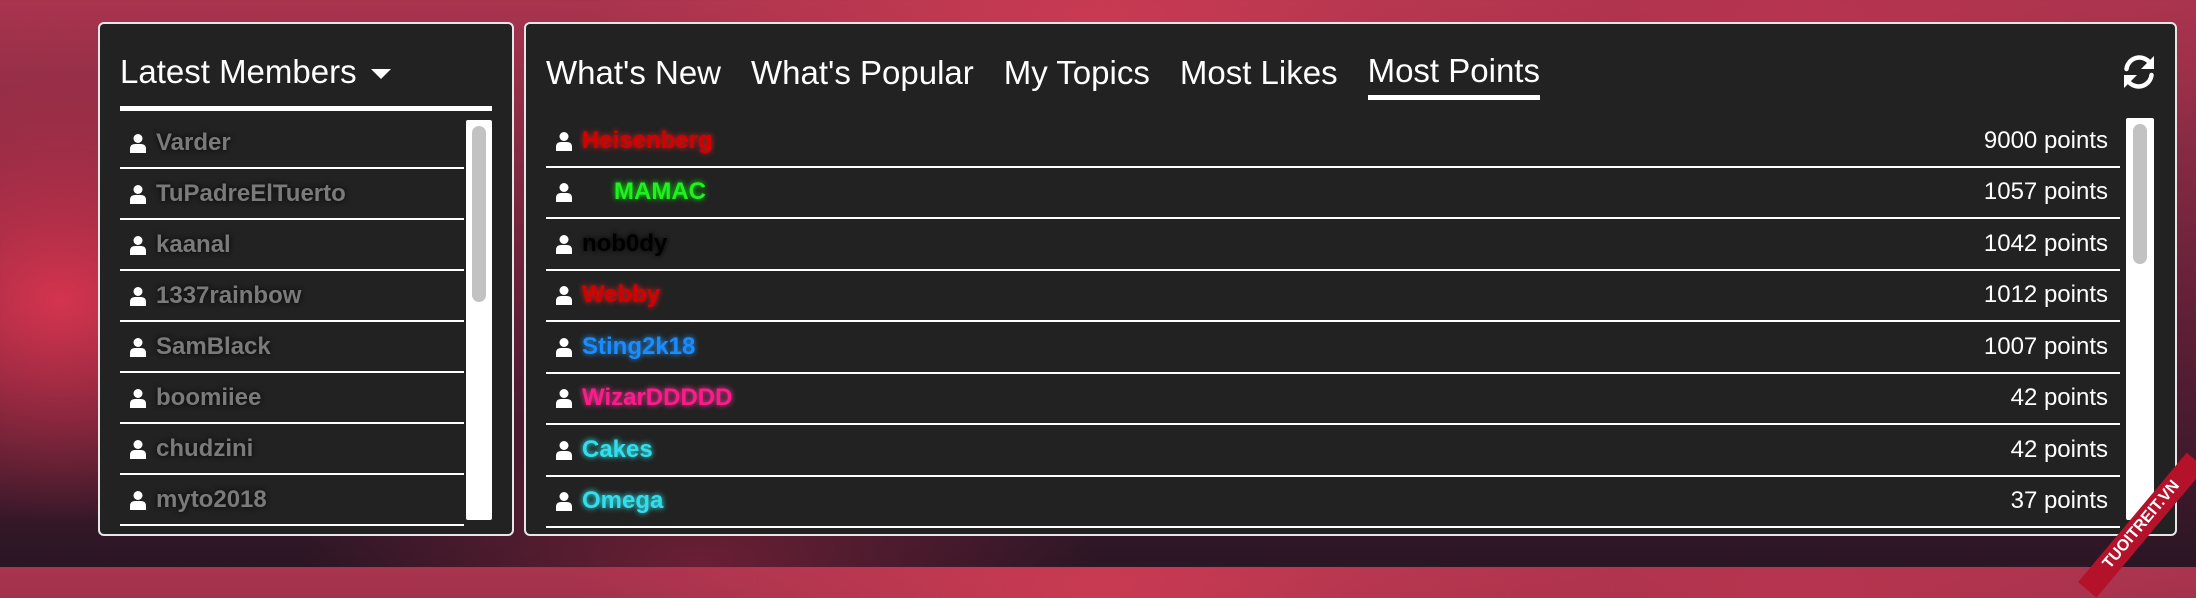 This screenshot has width=2196, height=598. What do you see at coordinates (292, 398) in the screenshot?
I see `member-row: boomiiee` at bounding box center [292, 398].